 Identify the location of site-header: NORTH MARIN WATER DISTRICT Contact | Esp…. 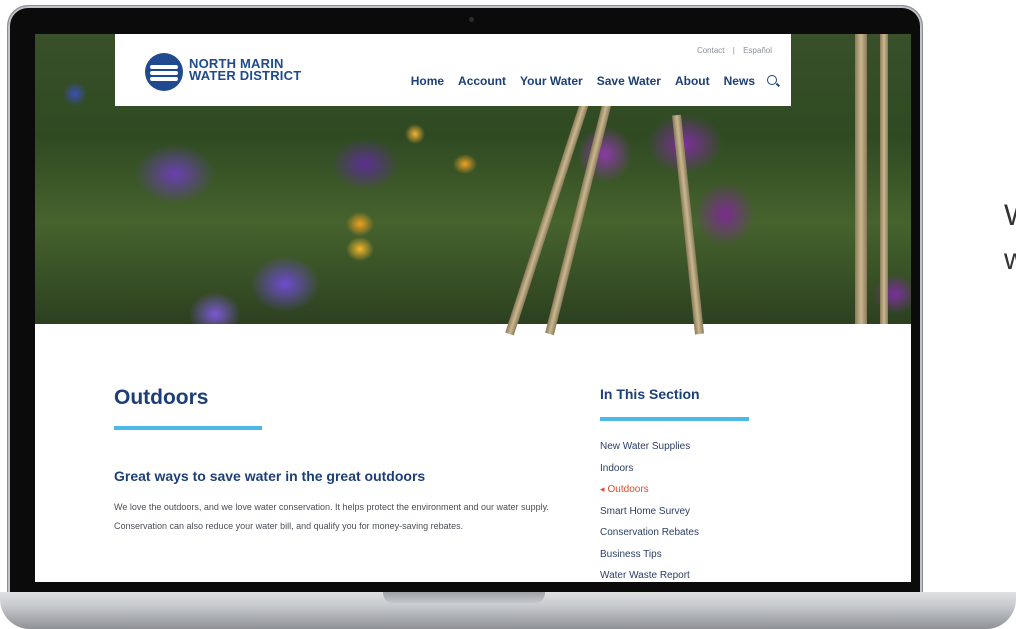
(453, 70).